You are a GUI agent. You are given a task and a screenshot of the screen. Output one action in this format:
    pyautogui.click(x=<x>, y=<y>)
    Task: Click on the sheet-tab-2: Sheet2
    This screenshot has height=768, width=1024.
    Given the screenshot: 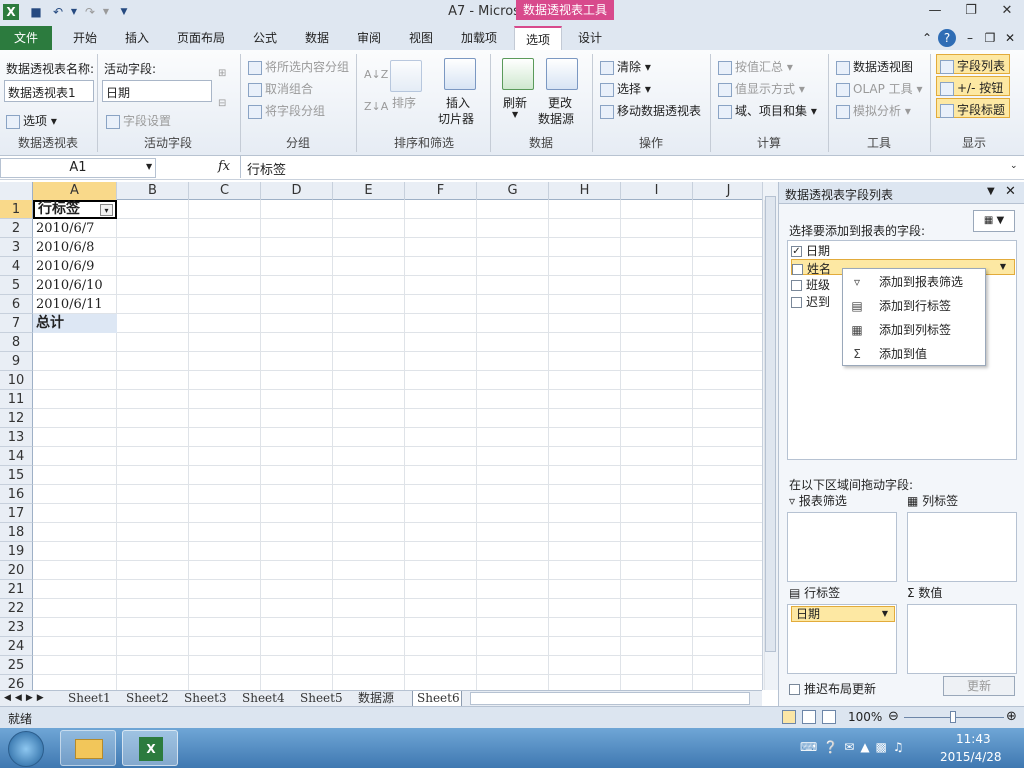 What is the action you would take?
    pyautogui.click(x=151, y=699)
    